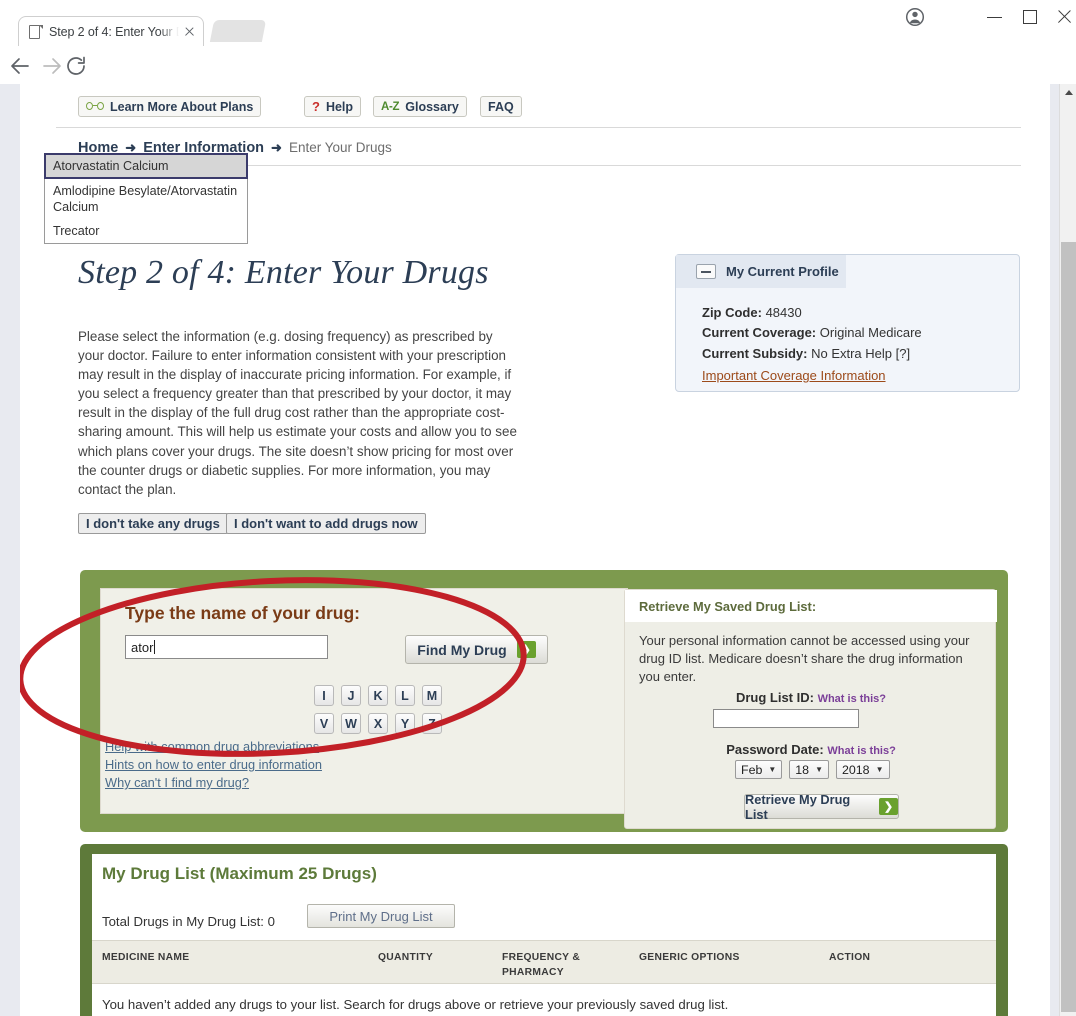 This screenshot has height=1016, width=1076. I want to click on no-add-drugs-label: I don't want to add drugs now, so click(326, 523).